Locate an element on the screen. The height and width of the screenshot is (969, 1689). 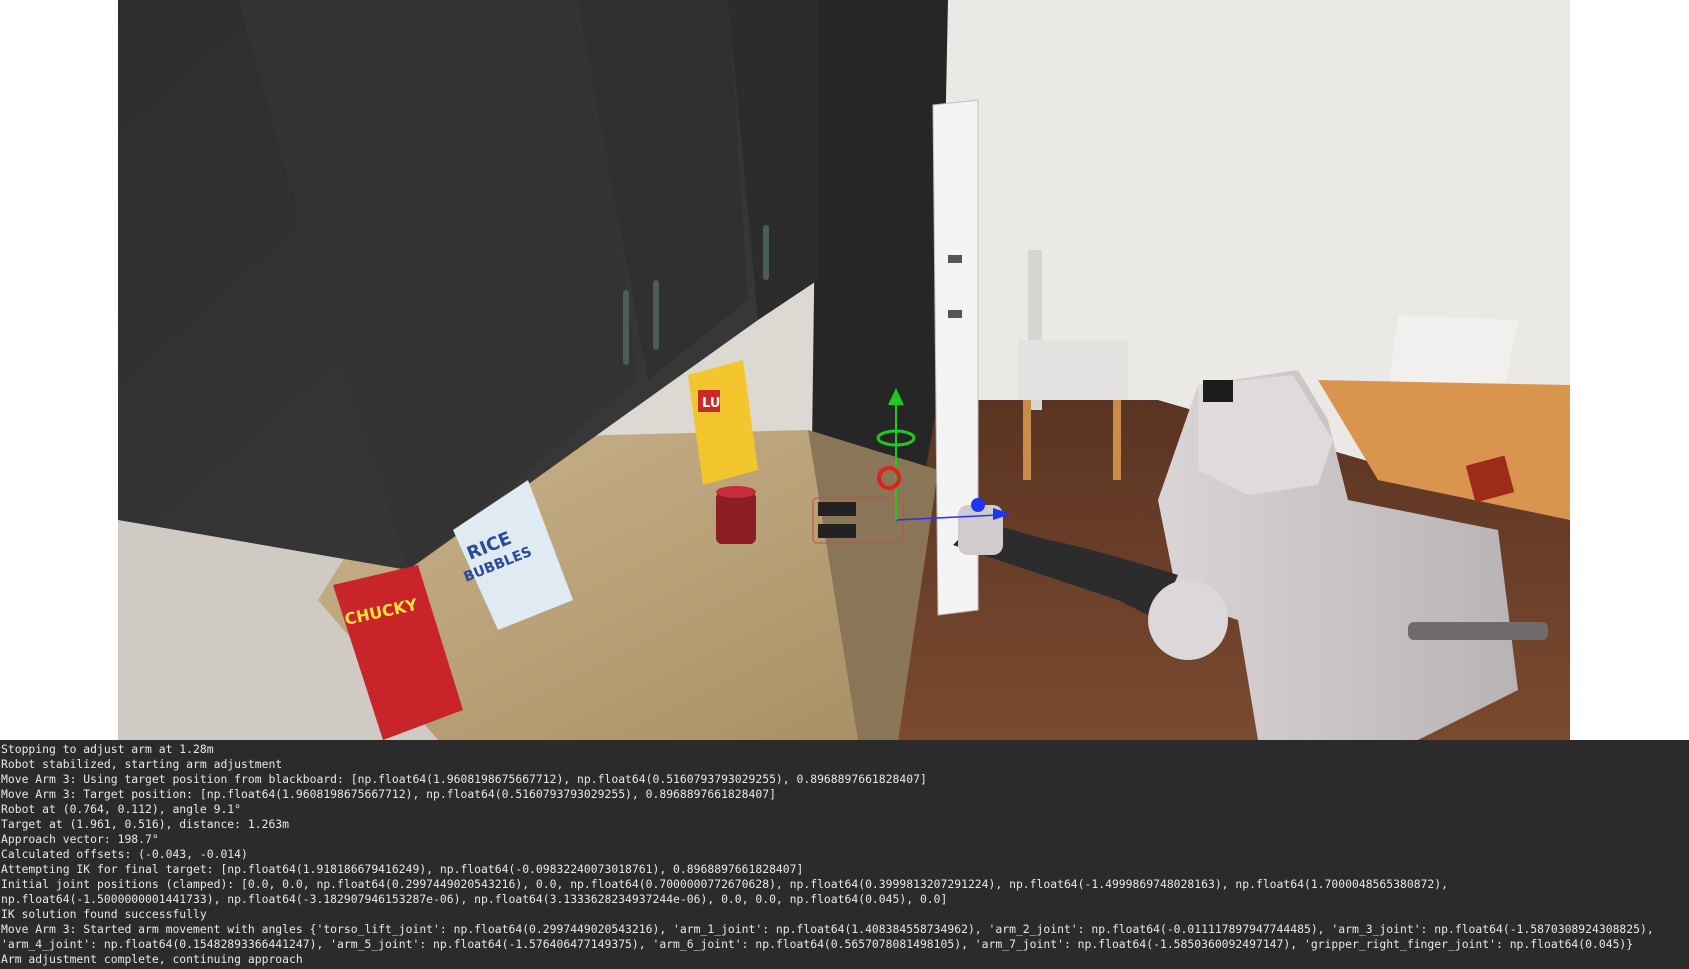
chair-seat is located at coordinates (1073, 370).